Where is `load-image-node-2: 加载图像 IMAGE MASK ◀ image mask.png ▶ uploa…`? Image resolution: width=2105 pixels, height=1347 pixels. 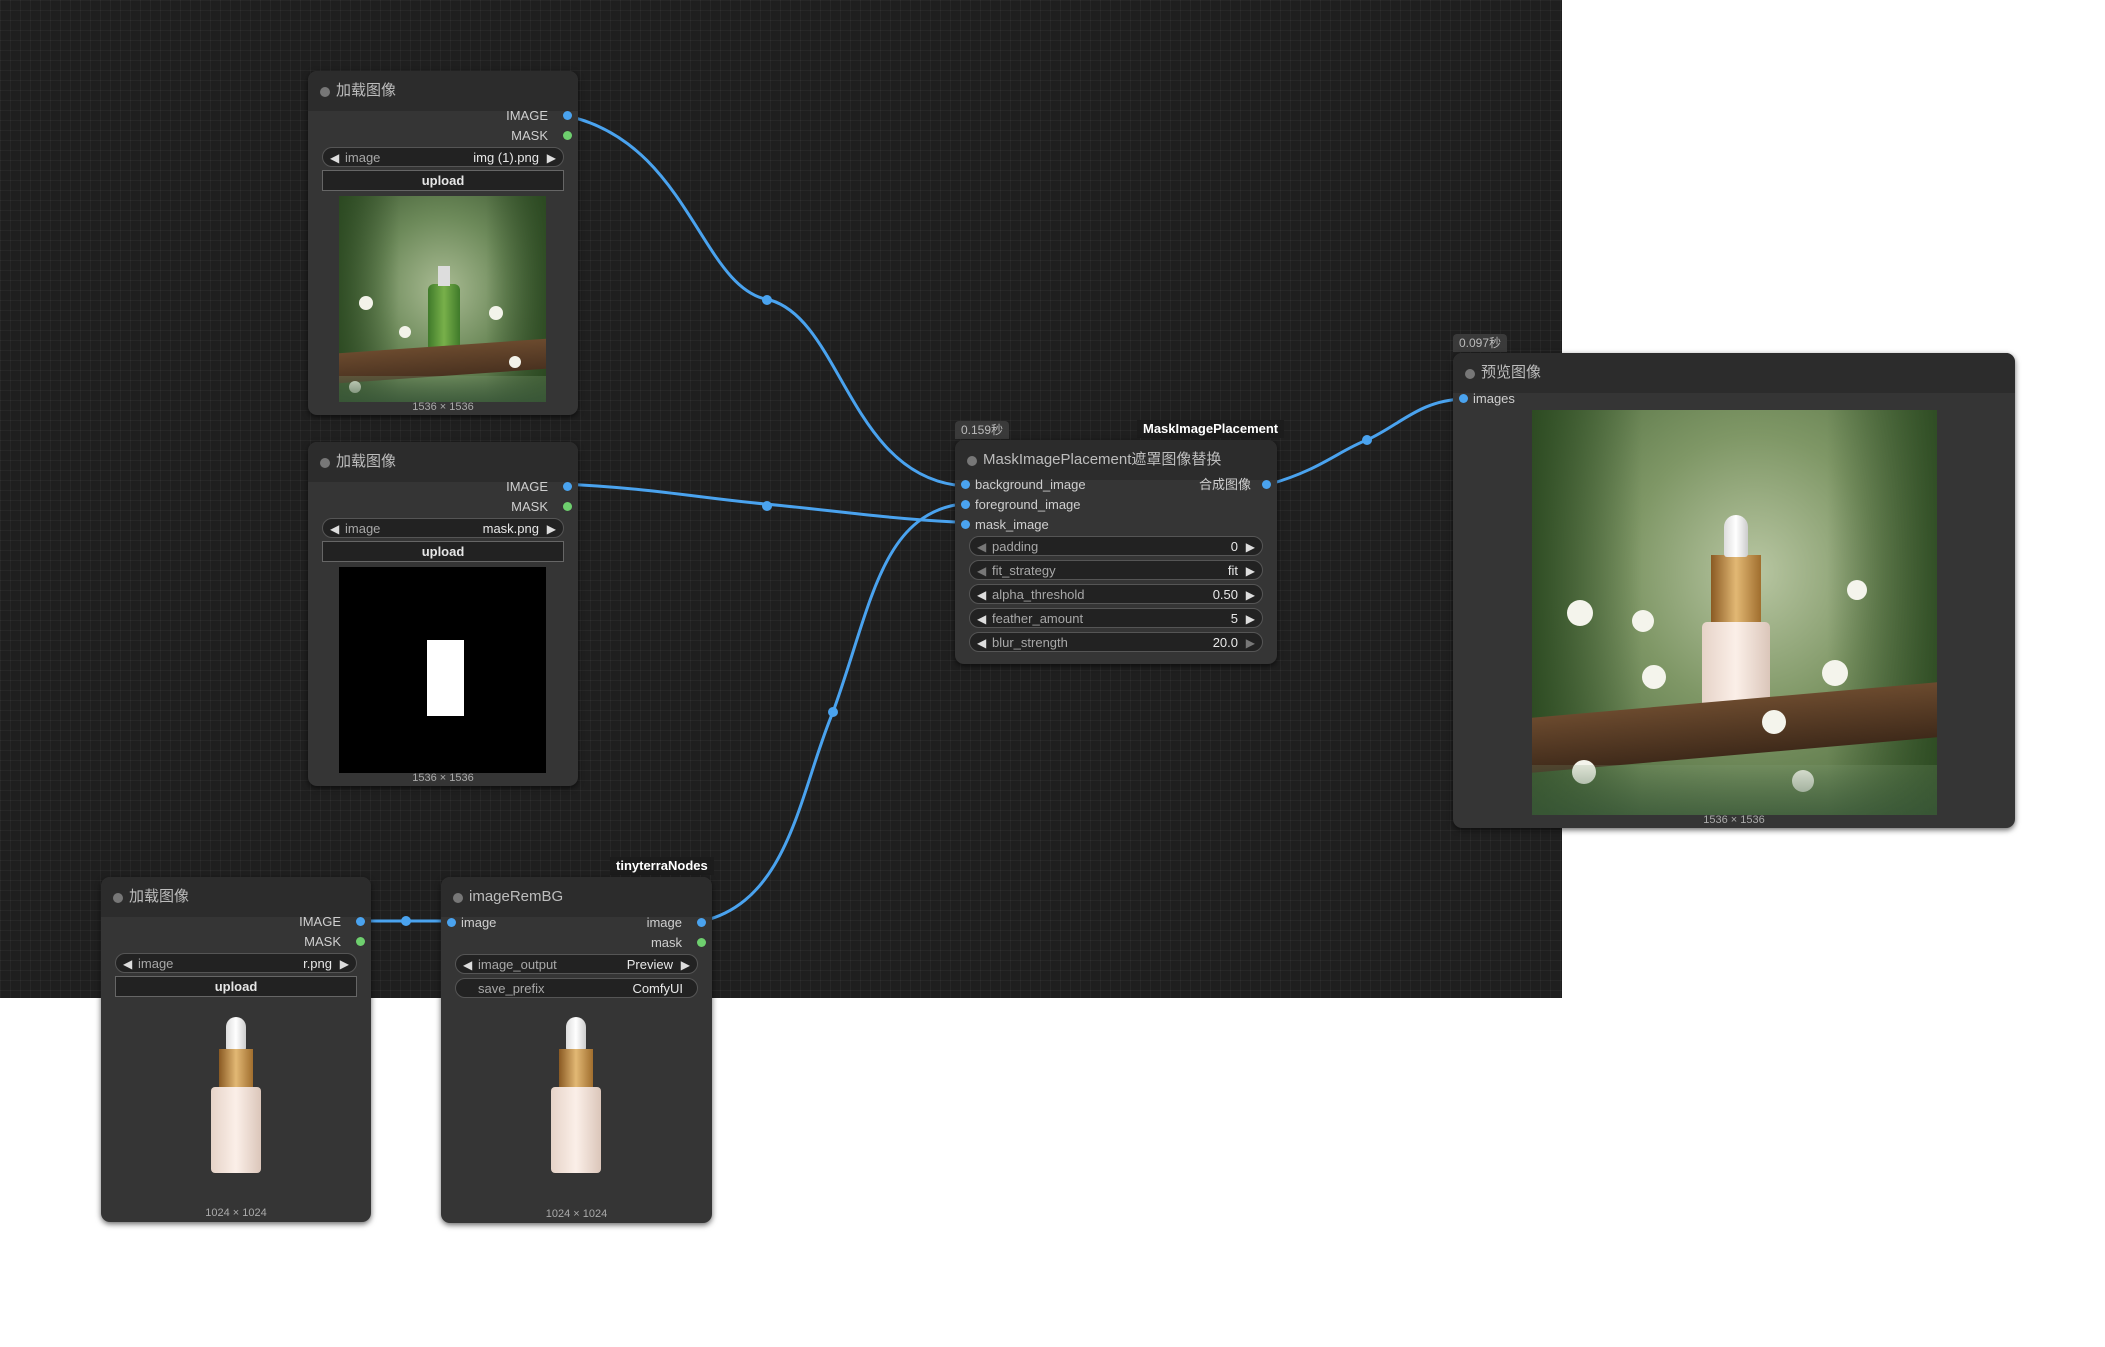
load-image-node-2: 加载图像 IMAGE MASK ◀ image mask.png ▶ uploa… is located at coordinates (443, 614).